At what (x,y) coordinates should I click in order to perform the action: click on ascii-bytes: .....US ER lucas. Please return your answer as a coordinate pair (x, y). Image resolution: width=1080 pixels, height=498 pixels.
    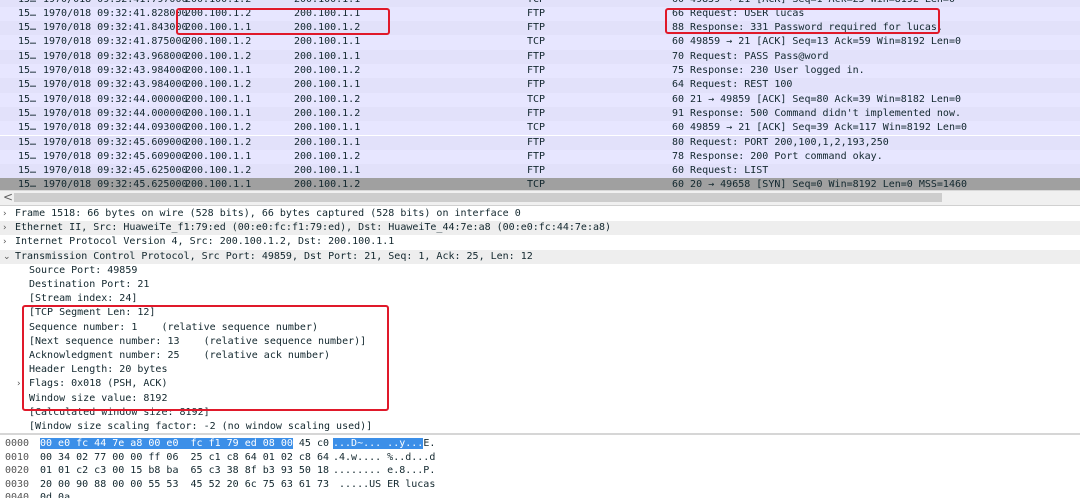
    Looking at the image, I should click on (384, 485).